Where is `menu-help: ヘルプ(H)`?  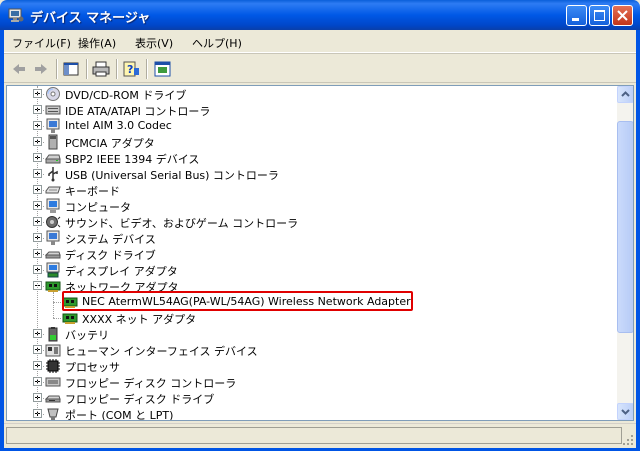
menu-help: ヘルプ(H) is located at coordinates (217, 43).